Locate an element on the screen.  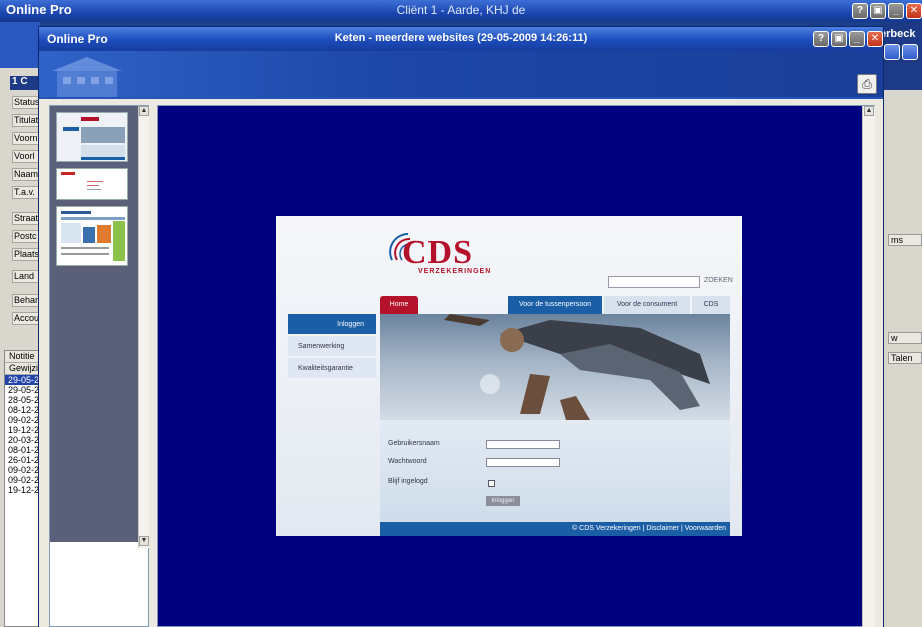
remember-checkbox is located at coordinates (491, 483).